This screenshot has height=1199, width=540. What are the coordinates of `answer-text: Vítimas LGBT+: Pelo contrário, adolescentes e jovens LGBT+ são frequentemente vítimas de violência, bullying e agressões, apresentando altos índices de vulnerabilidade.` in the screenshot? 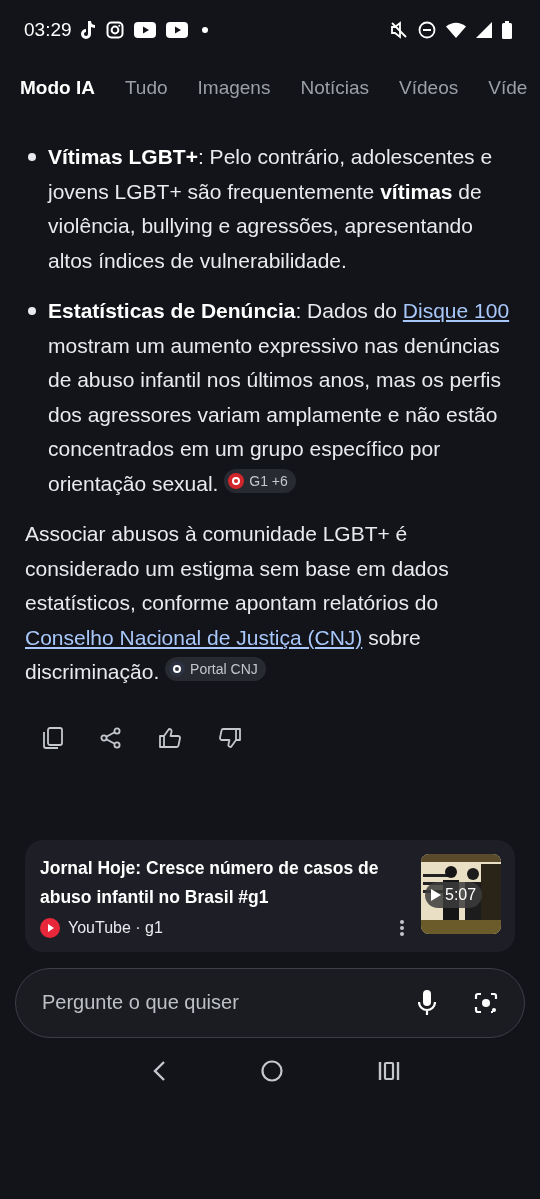 It's located at (271, 209).